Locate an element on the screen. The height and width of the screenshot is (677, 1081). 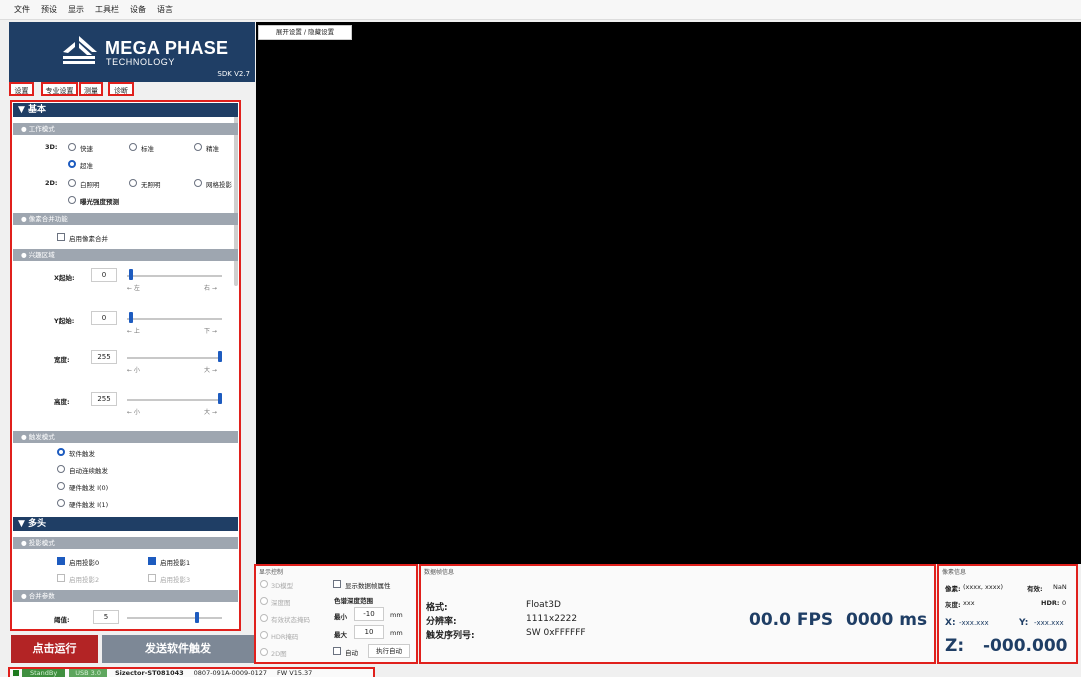
roi-y-start-input: 0 is located at coordinates (104, 318).